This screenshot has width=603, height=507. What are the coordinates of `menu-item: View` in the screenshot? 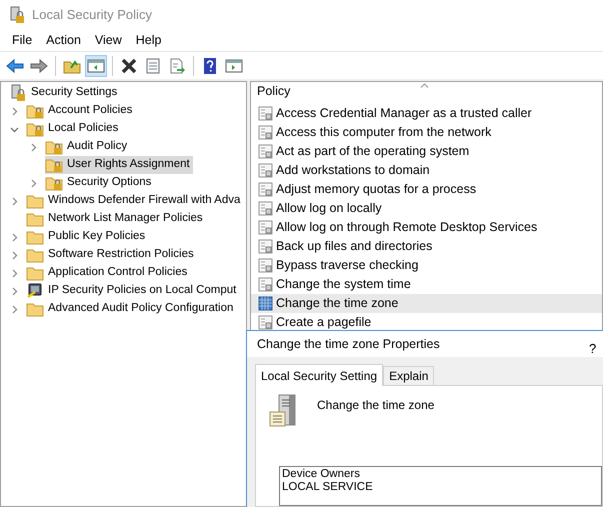 It's located at (108, 40).